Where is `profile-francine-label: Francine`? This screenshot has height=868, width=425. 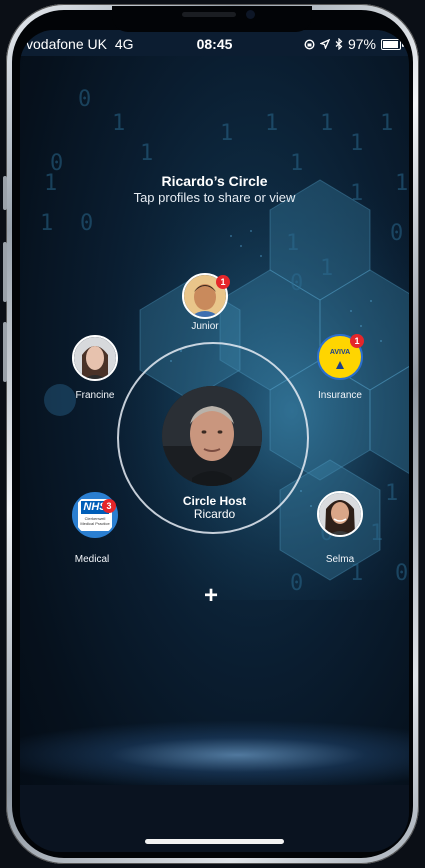
profile-francine-label: Francine is located at coordinates (95, 395).